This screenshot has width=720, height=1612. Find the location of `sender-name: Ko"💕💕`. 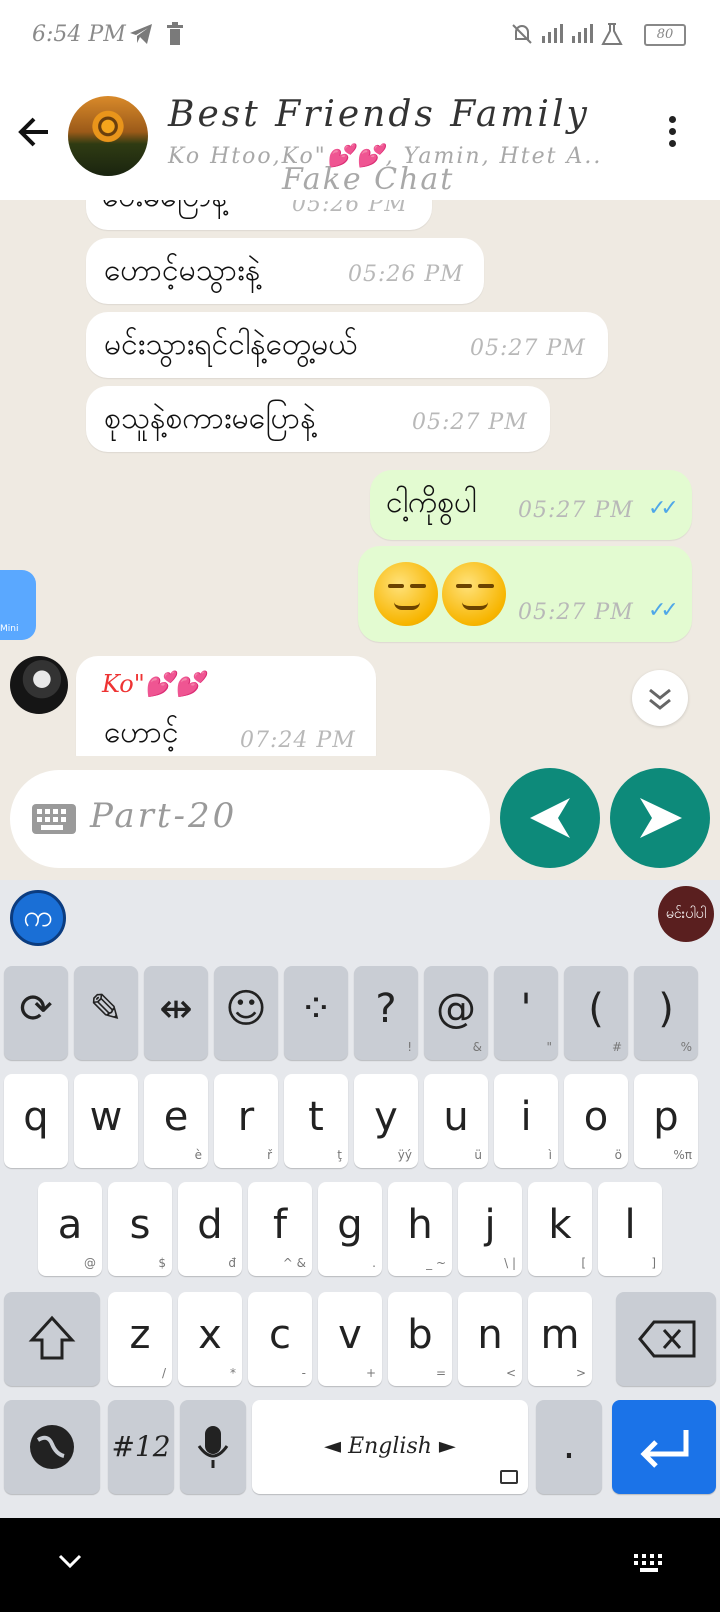

sender-name: Ko"💕💕 is located at coordinates (153, 684).